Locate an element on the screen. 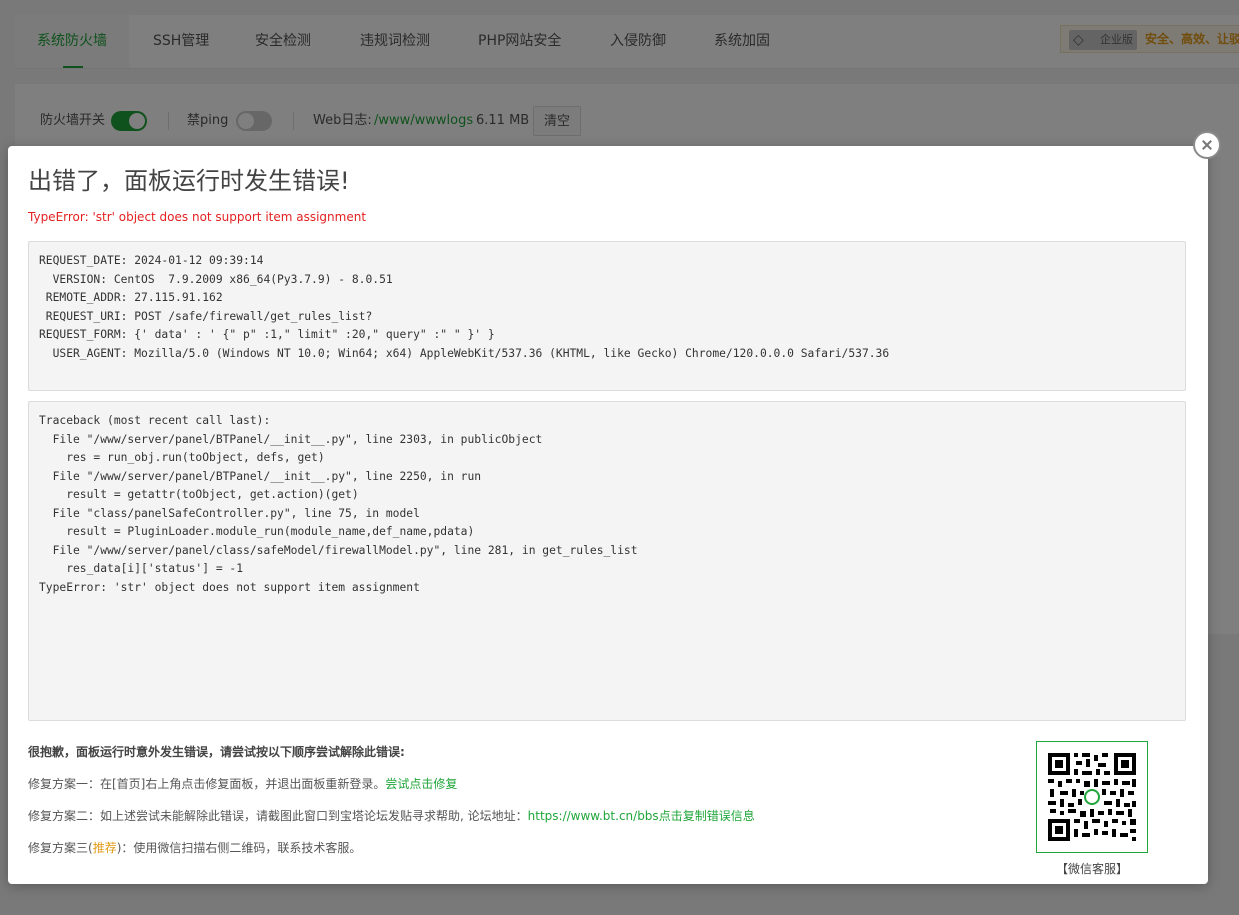 Image resolution: width=1239 pixels, height=915 pixels. qr-code-image is located at coordinates (1092, 797).